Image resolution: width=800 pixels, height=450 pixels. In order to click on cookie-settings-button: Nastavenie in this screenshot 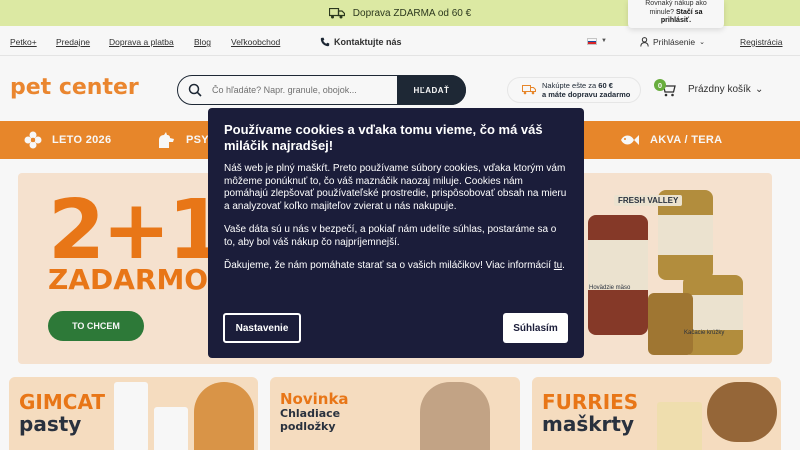, I will do `click(262, 328)`.